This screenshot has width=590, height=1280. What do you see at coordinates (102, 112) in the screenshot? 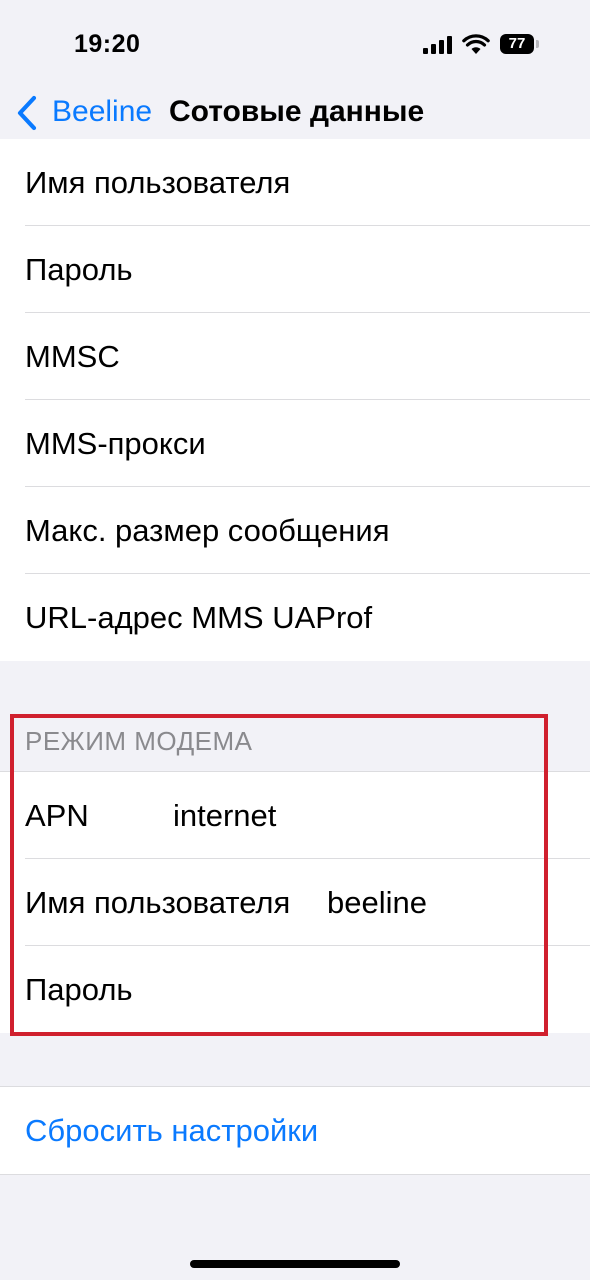
I see `back-button: Beeline` at bounding box center [102, 112].